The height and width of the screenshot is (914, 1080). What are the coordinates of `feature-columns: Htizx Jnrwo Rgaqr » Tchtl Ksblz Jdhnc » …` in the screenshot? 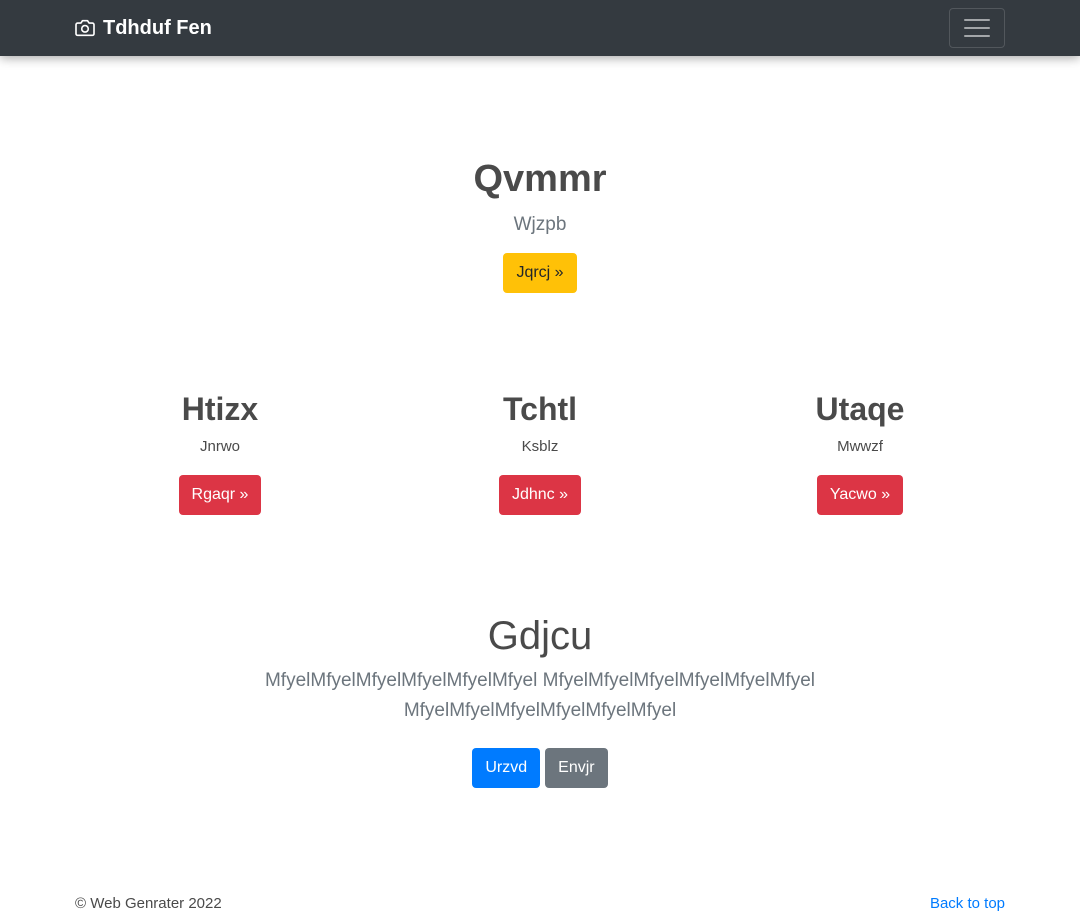 It's located at (540, 452).